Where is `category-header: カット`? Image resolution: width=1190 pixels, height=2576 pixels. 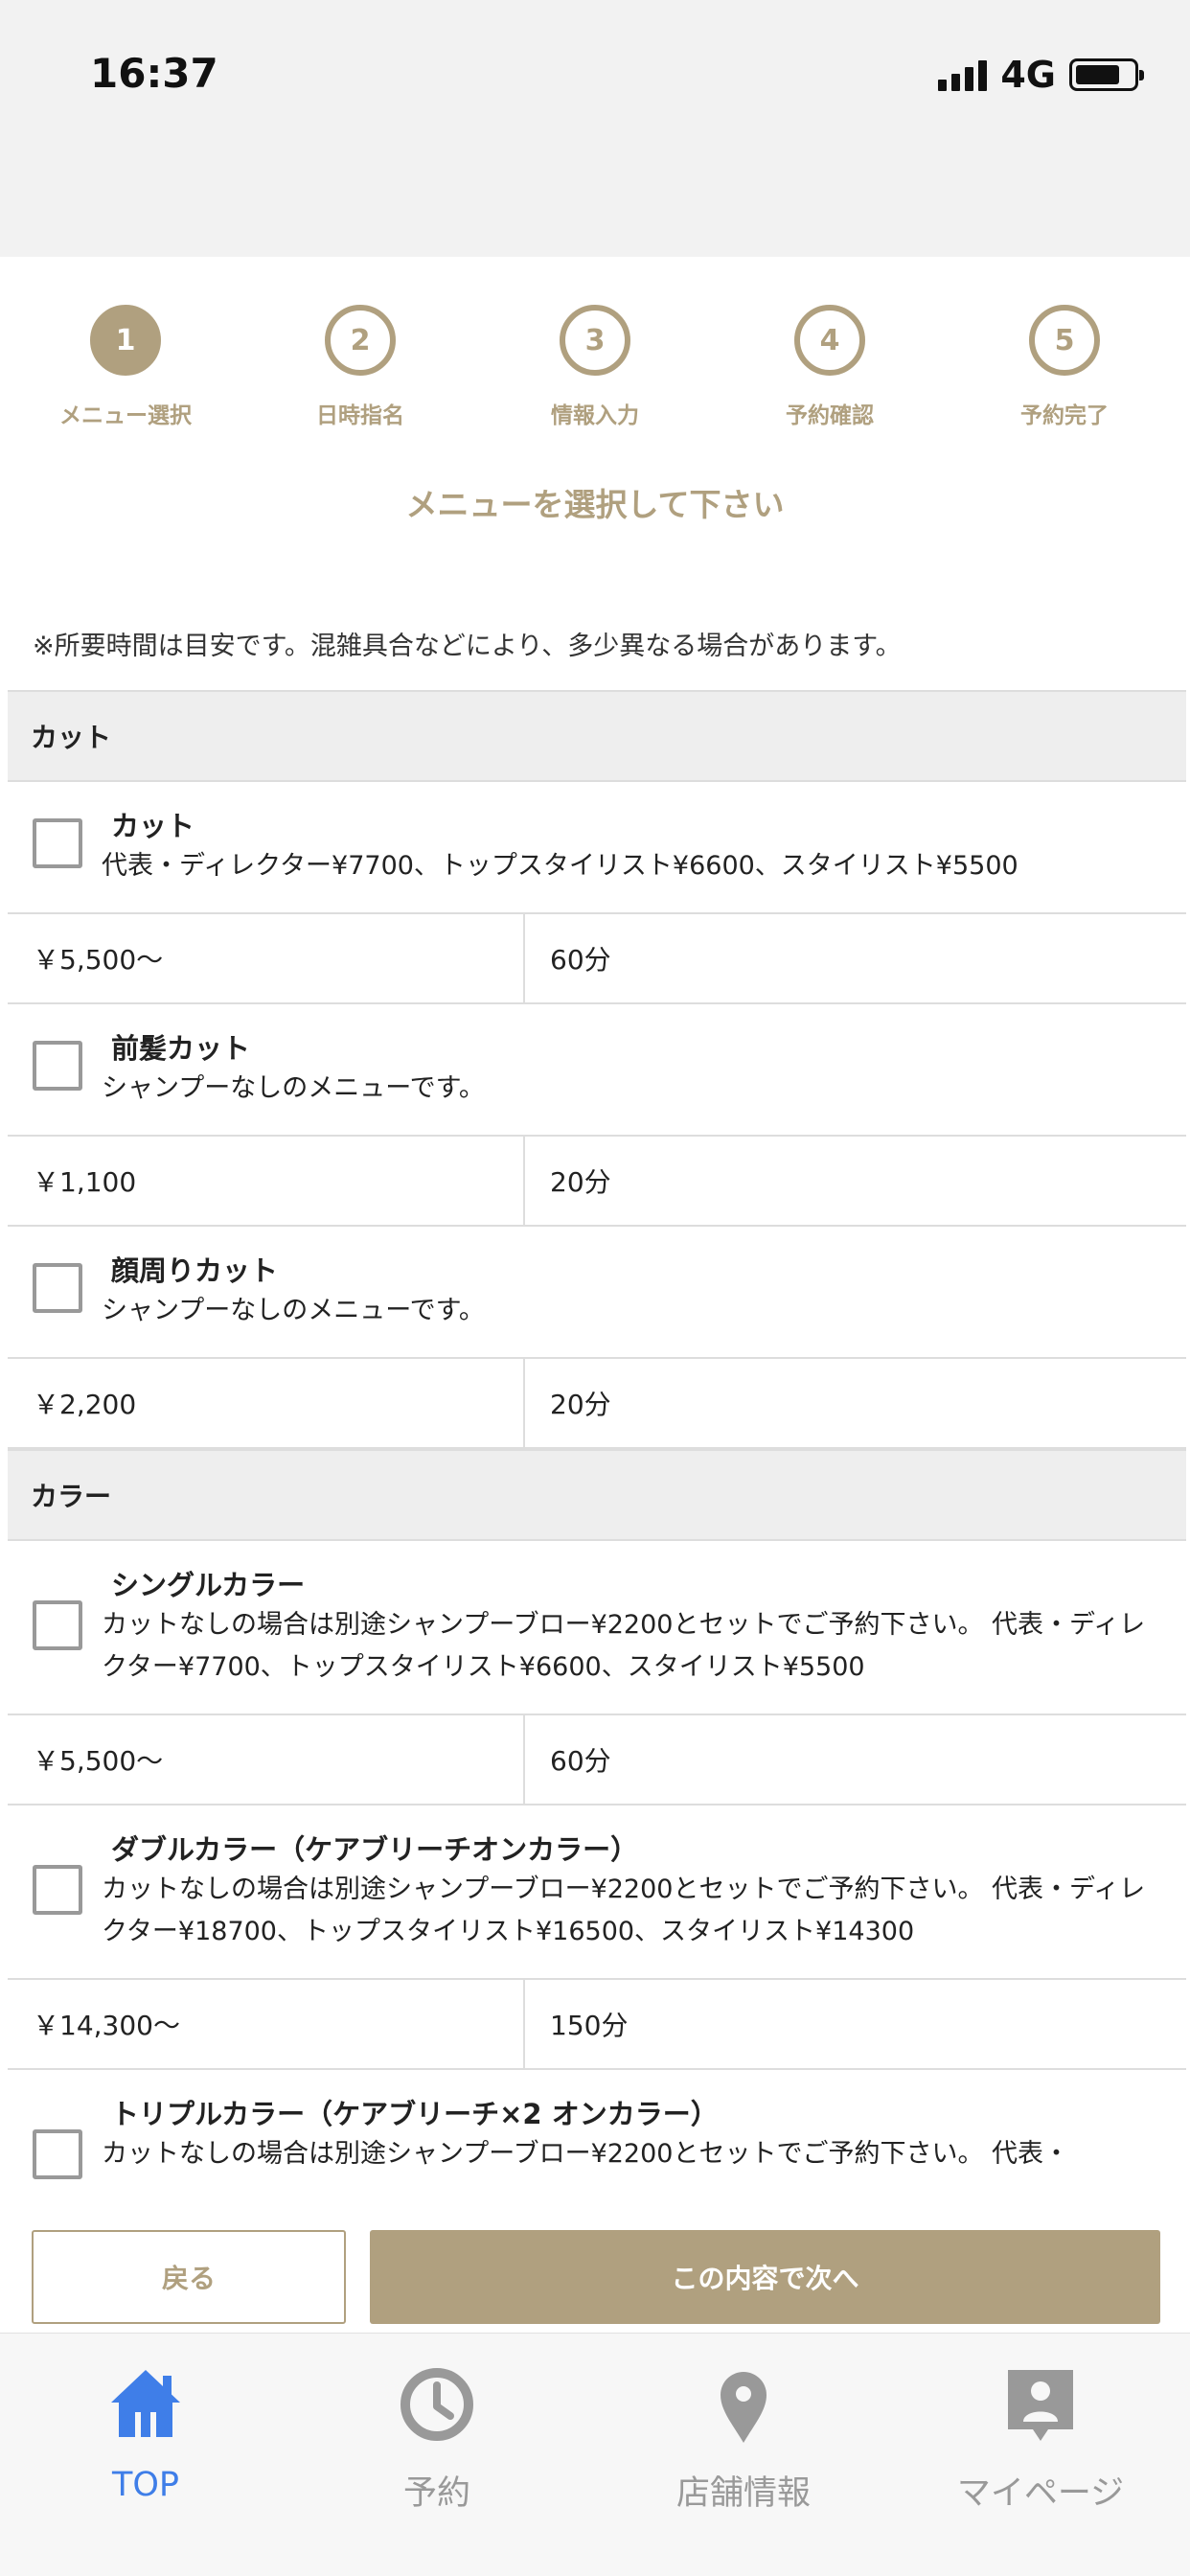 category-header: カット is located at coordinates (597, 736).